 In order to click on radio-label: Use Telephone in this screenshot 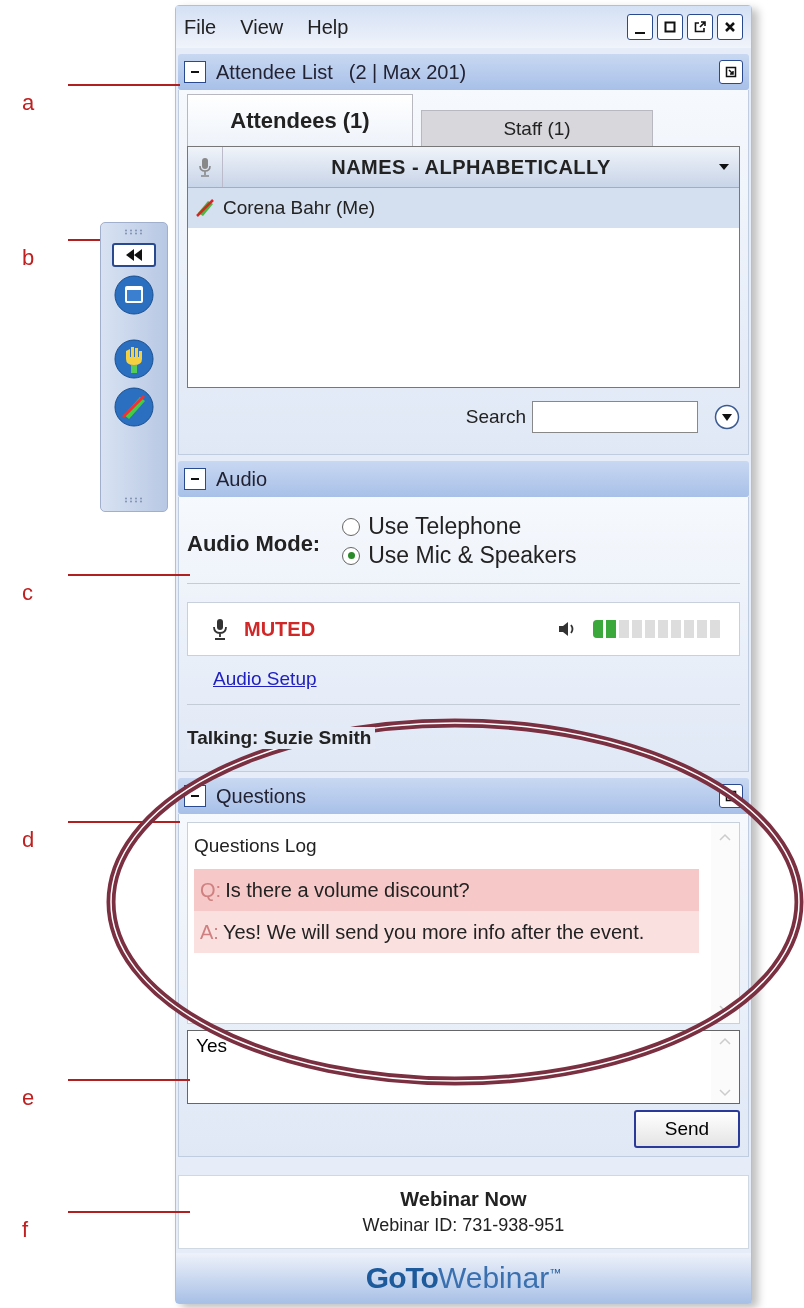, I will do `click(445, 526)`.